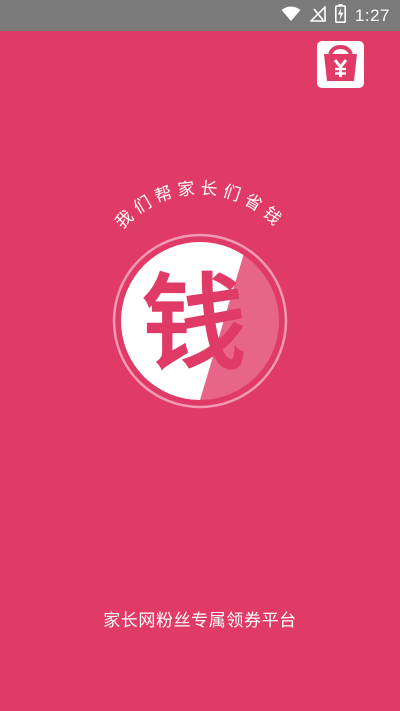  I want to click on arc-slogan: 我们帮家长们省钱, so click(200, 205).